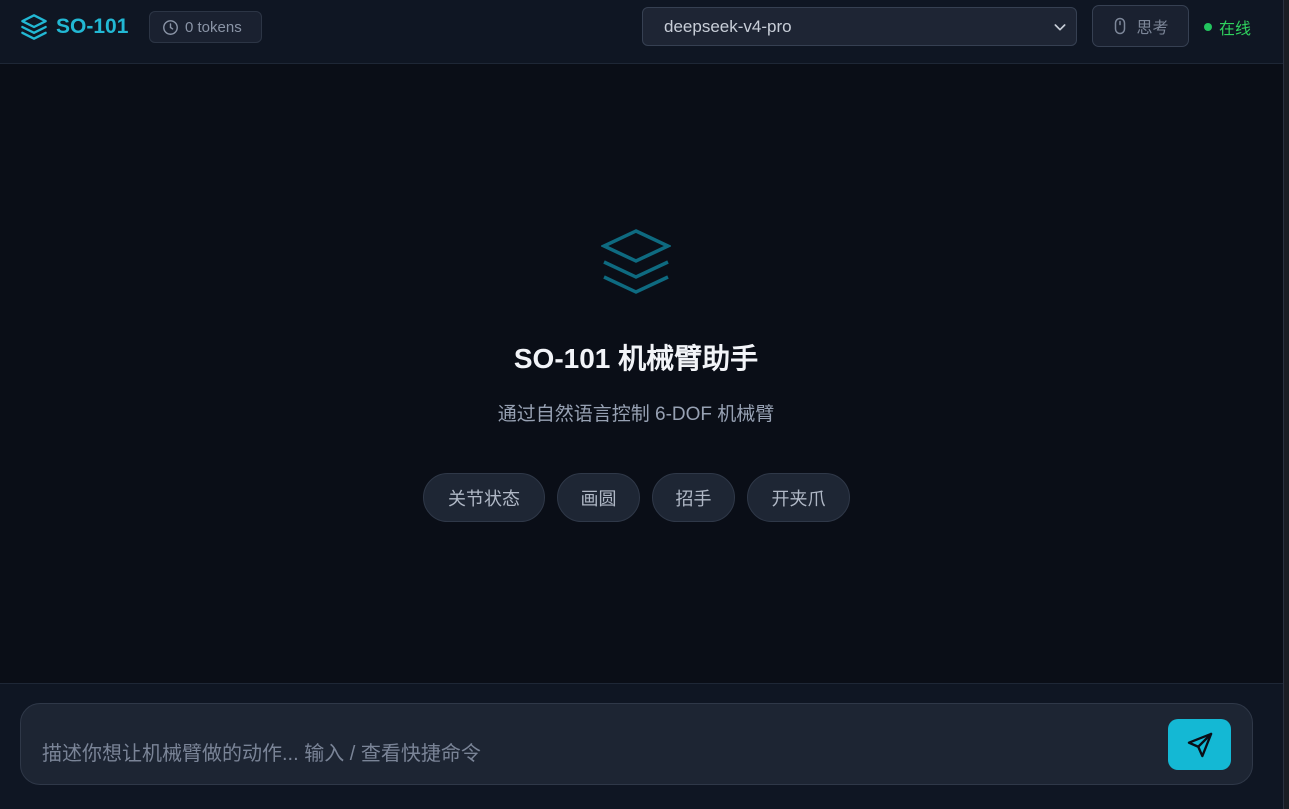 Image resolution: width=1289 pixels, height=809 pixels. I want to click on token-counter: 0 tokens, so click(205, 27).